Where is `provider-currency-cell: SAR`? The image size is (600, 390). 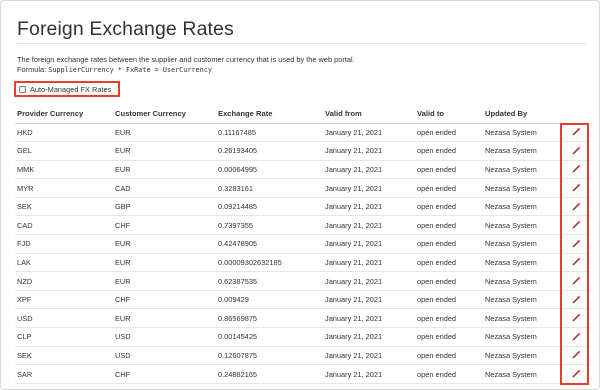 provider-currency-cell: SAR is located at coordinates (65, 374).